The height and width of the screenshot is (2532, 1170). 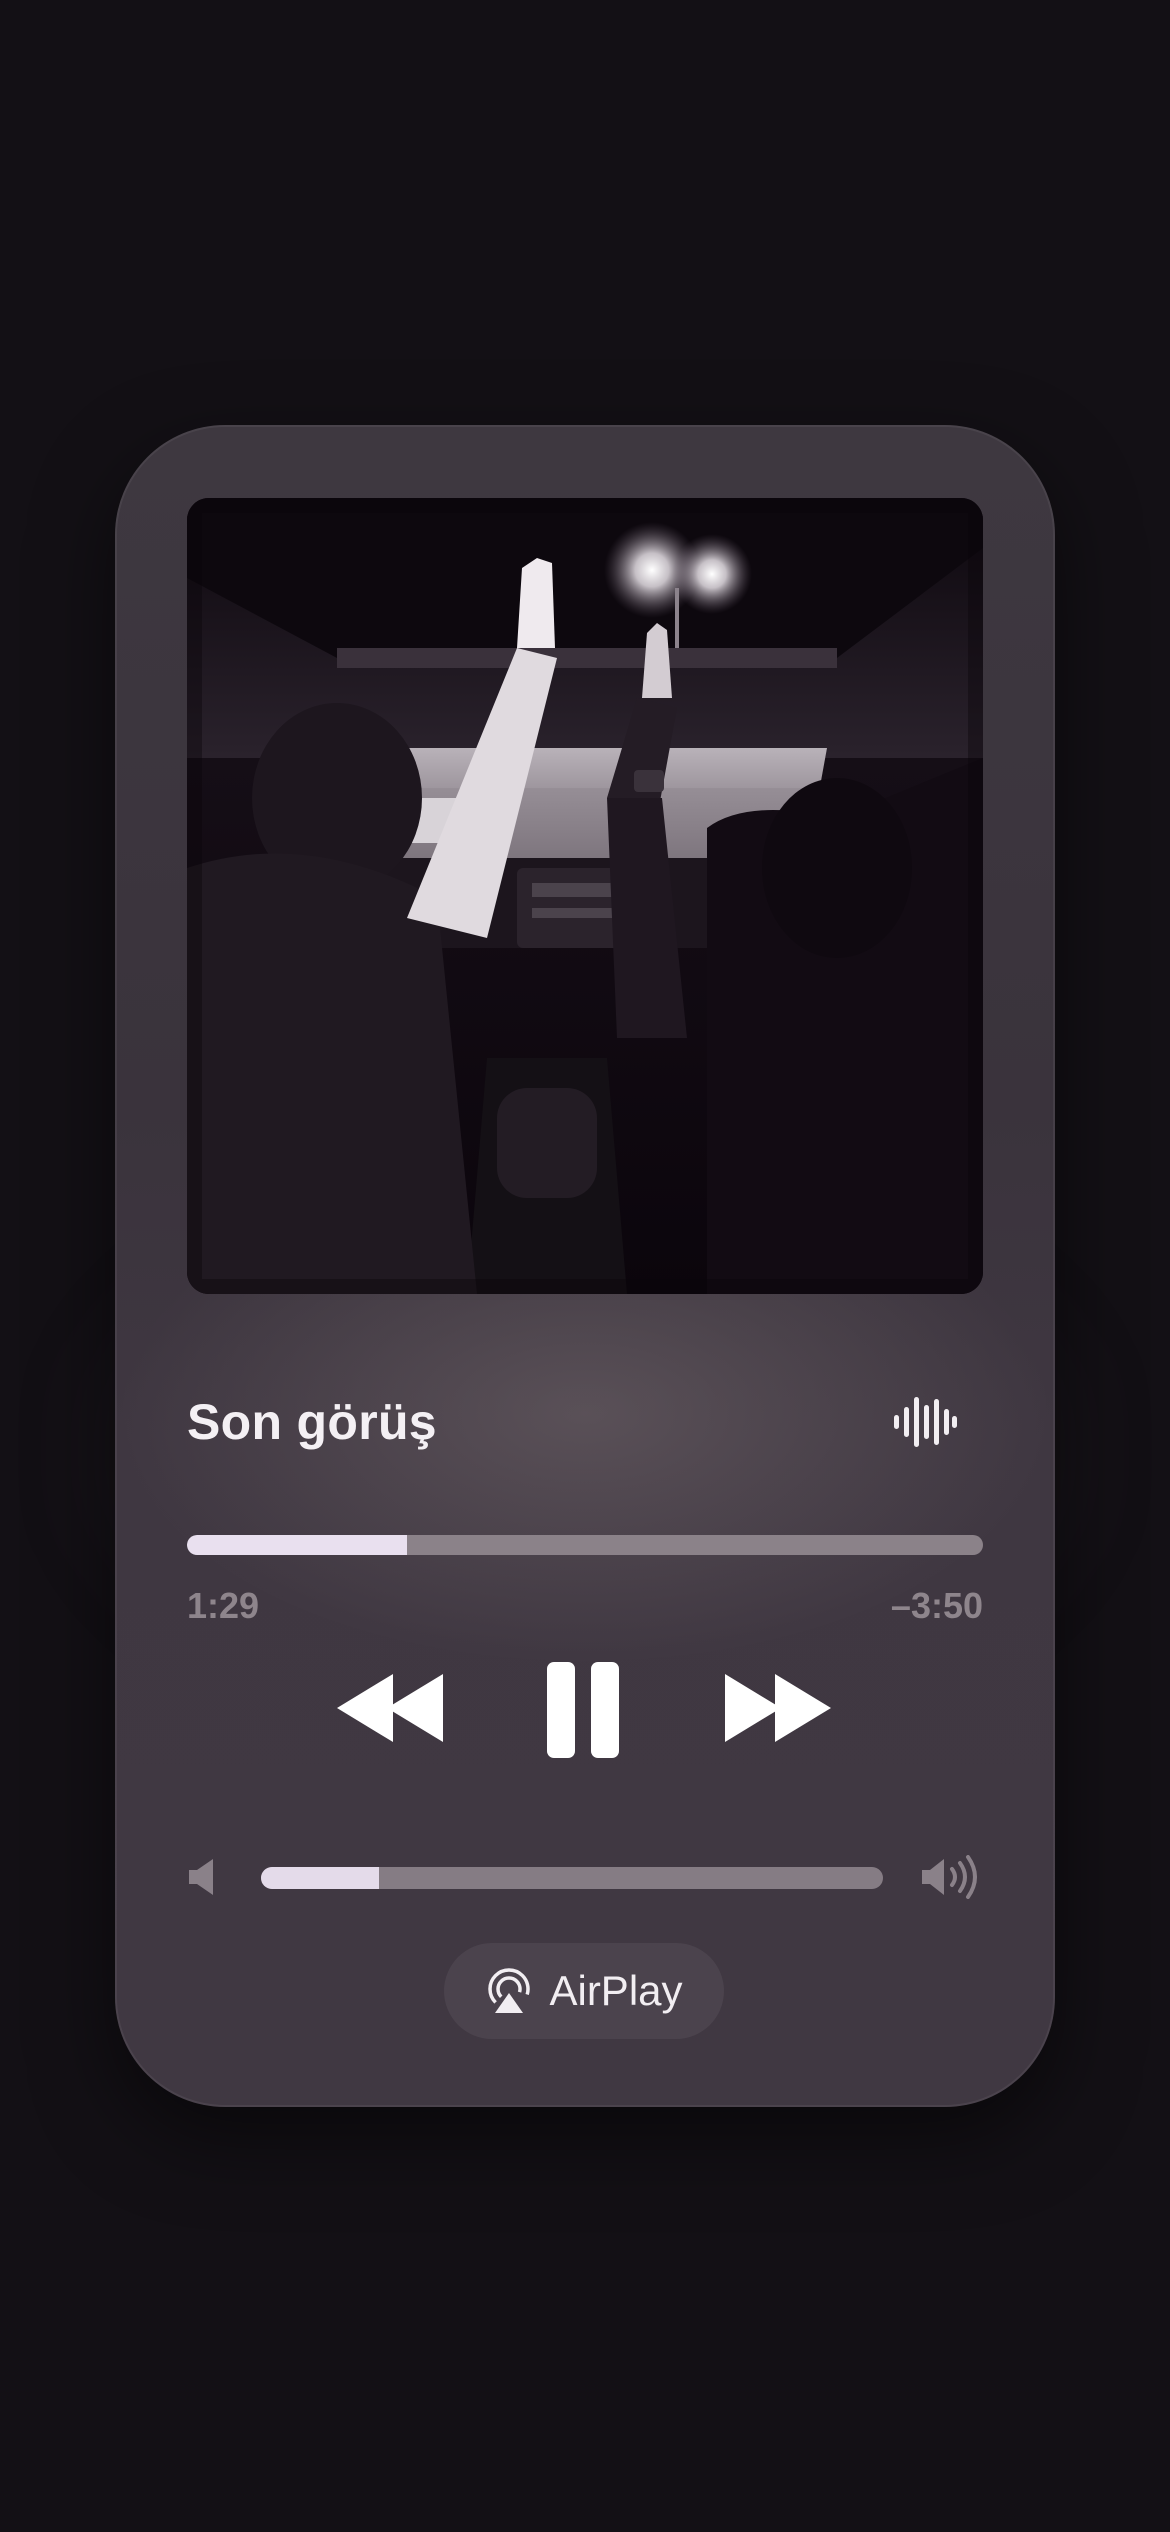 I want to click on airplay-label: AirPlay, so click(x=616, y=1990).